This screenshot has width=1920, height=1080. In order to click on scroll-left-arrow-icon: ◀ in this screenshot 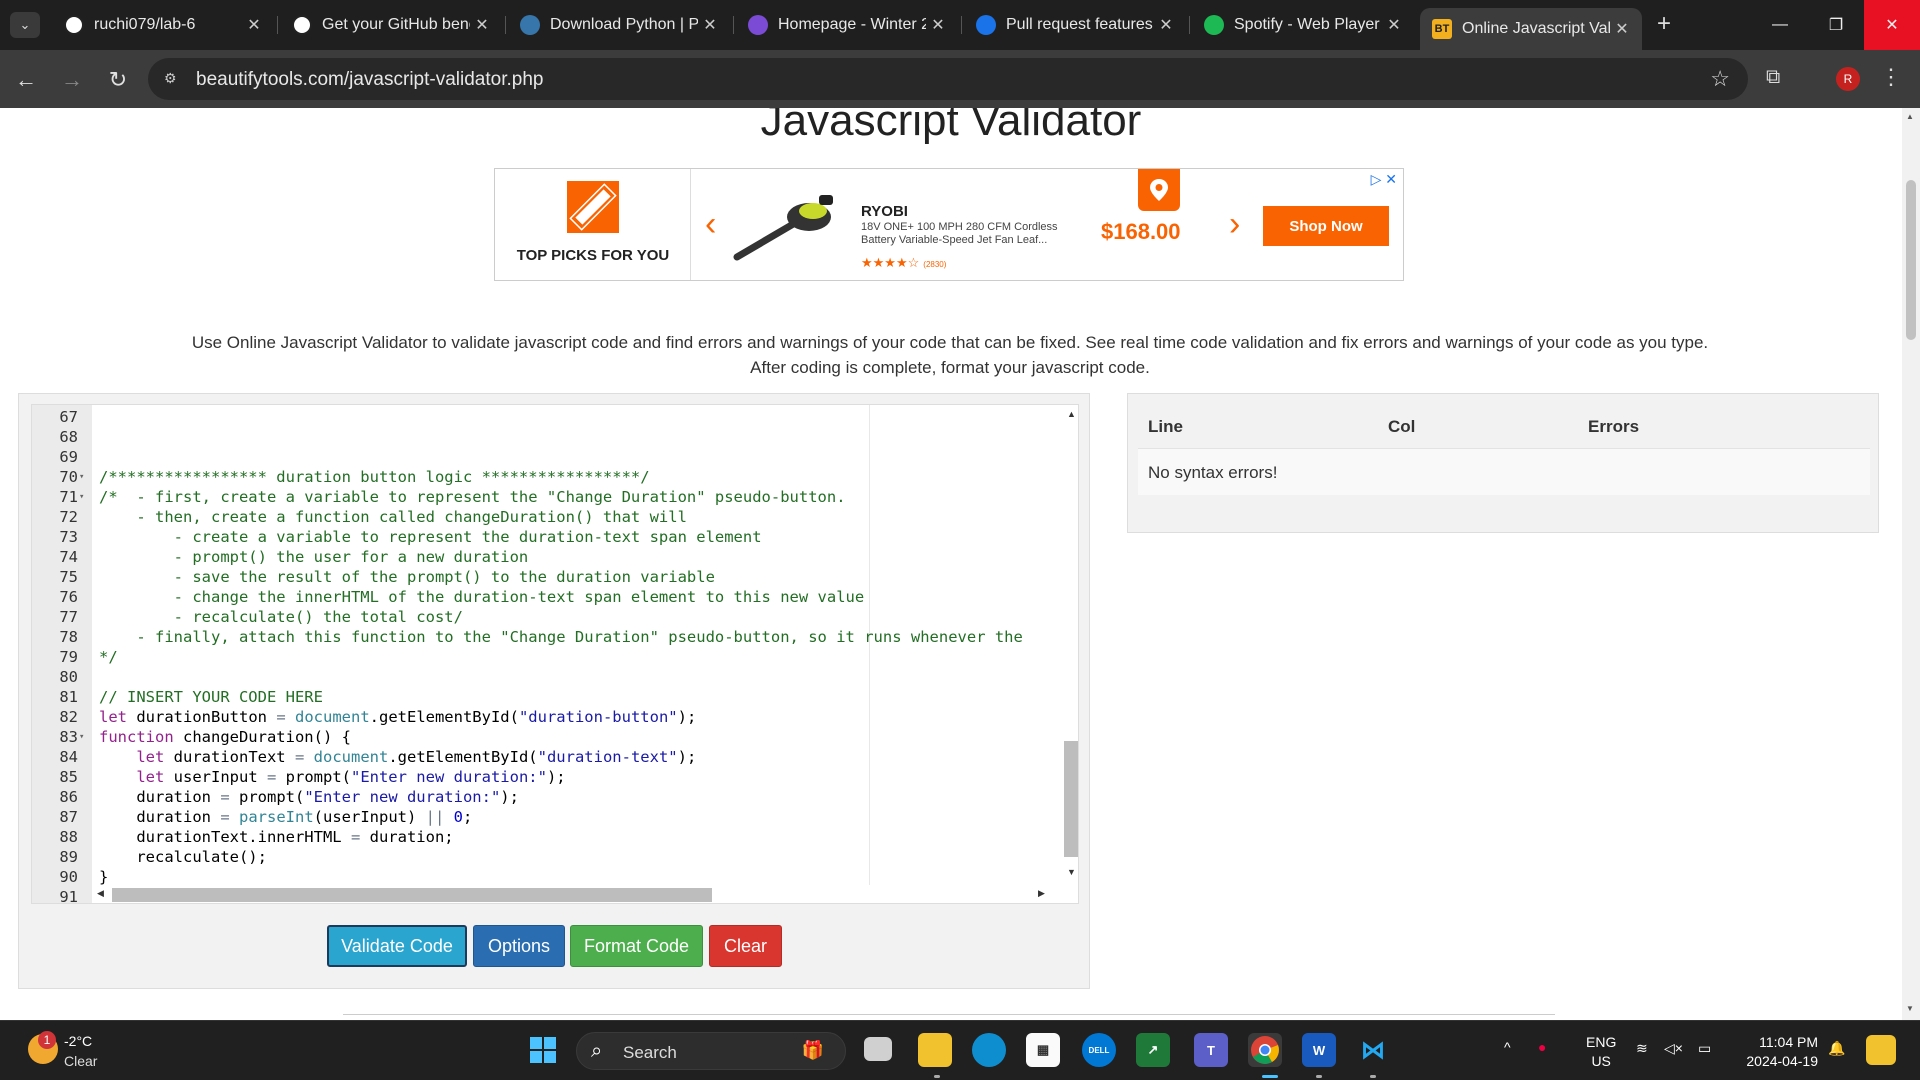, I will do `click(100, 893)`.